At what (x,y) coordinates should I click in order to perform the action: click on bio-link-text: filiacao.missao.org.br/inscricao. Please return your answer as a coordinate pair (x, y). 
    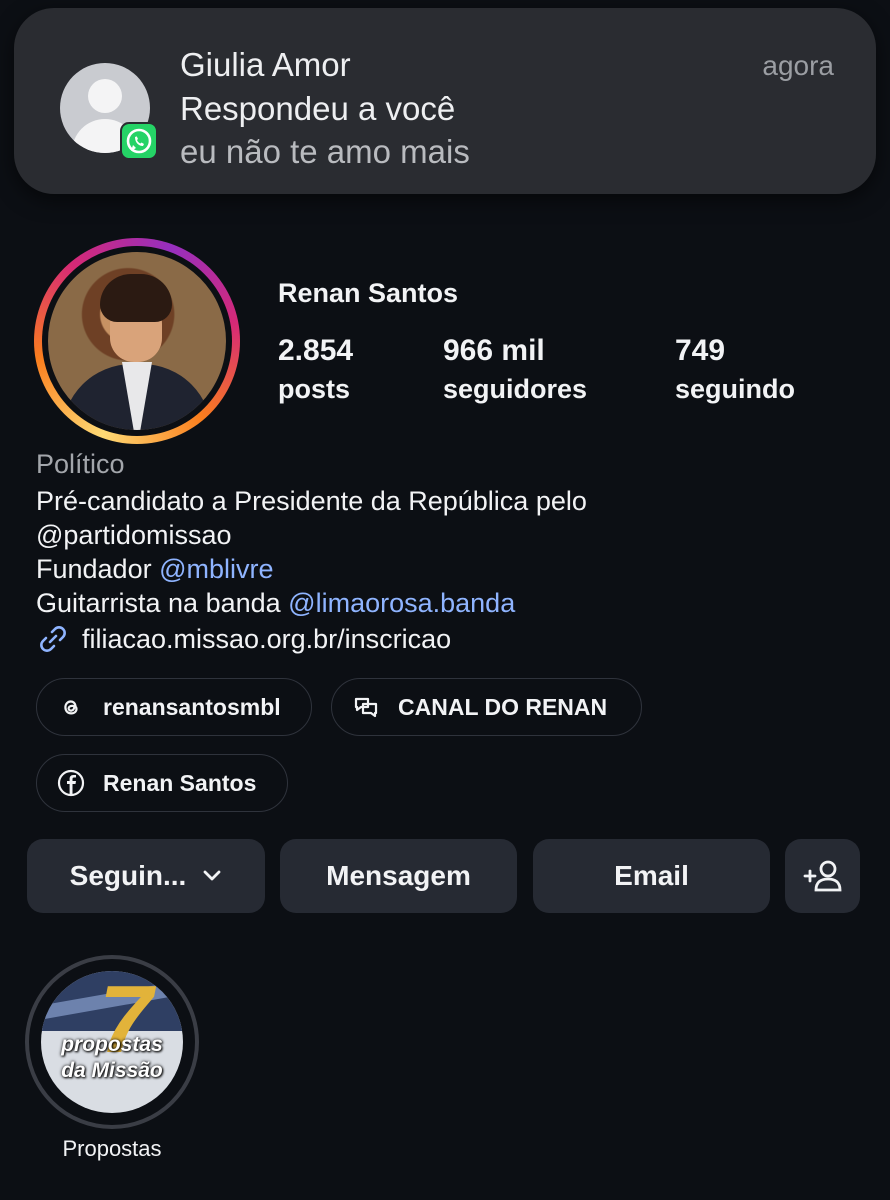
    Looking at the image, I should click on (267, 639).